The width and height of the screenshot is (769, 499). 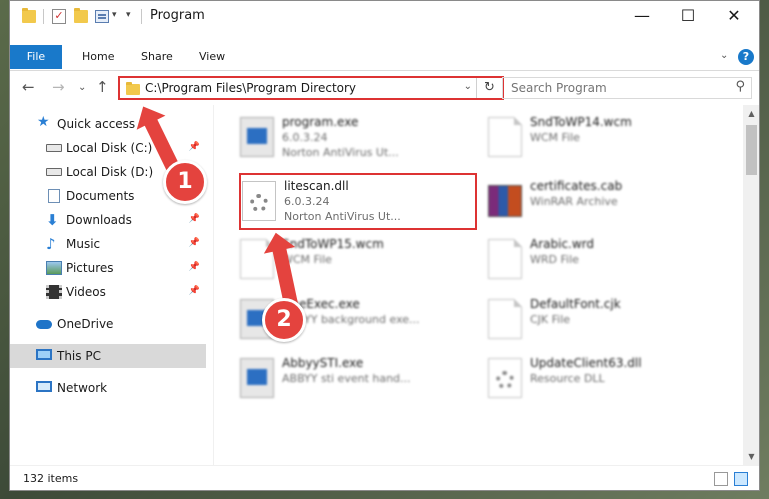 What do you see at coordinates (98, 57) in the screenshot?
I see `tab-home: Home` at bounding box center [98, 57].